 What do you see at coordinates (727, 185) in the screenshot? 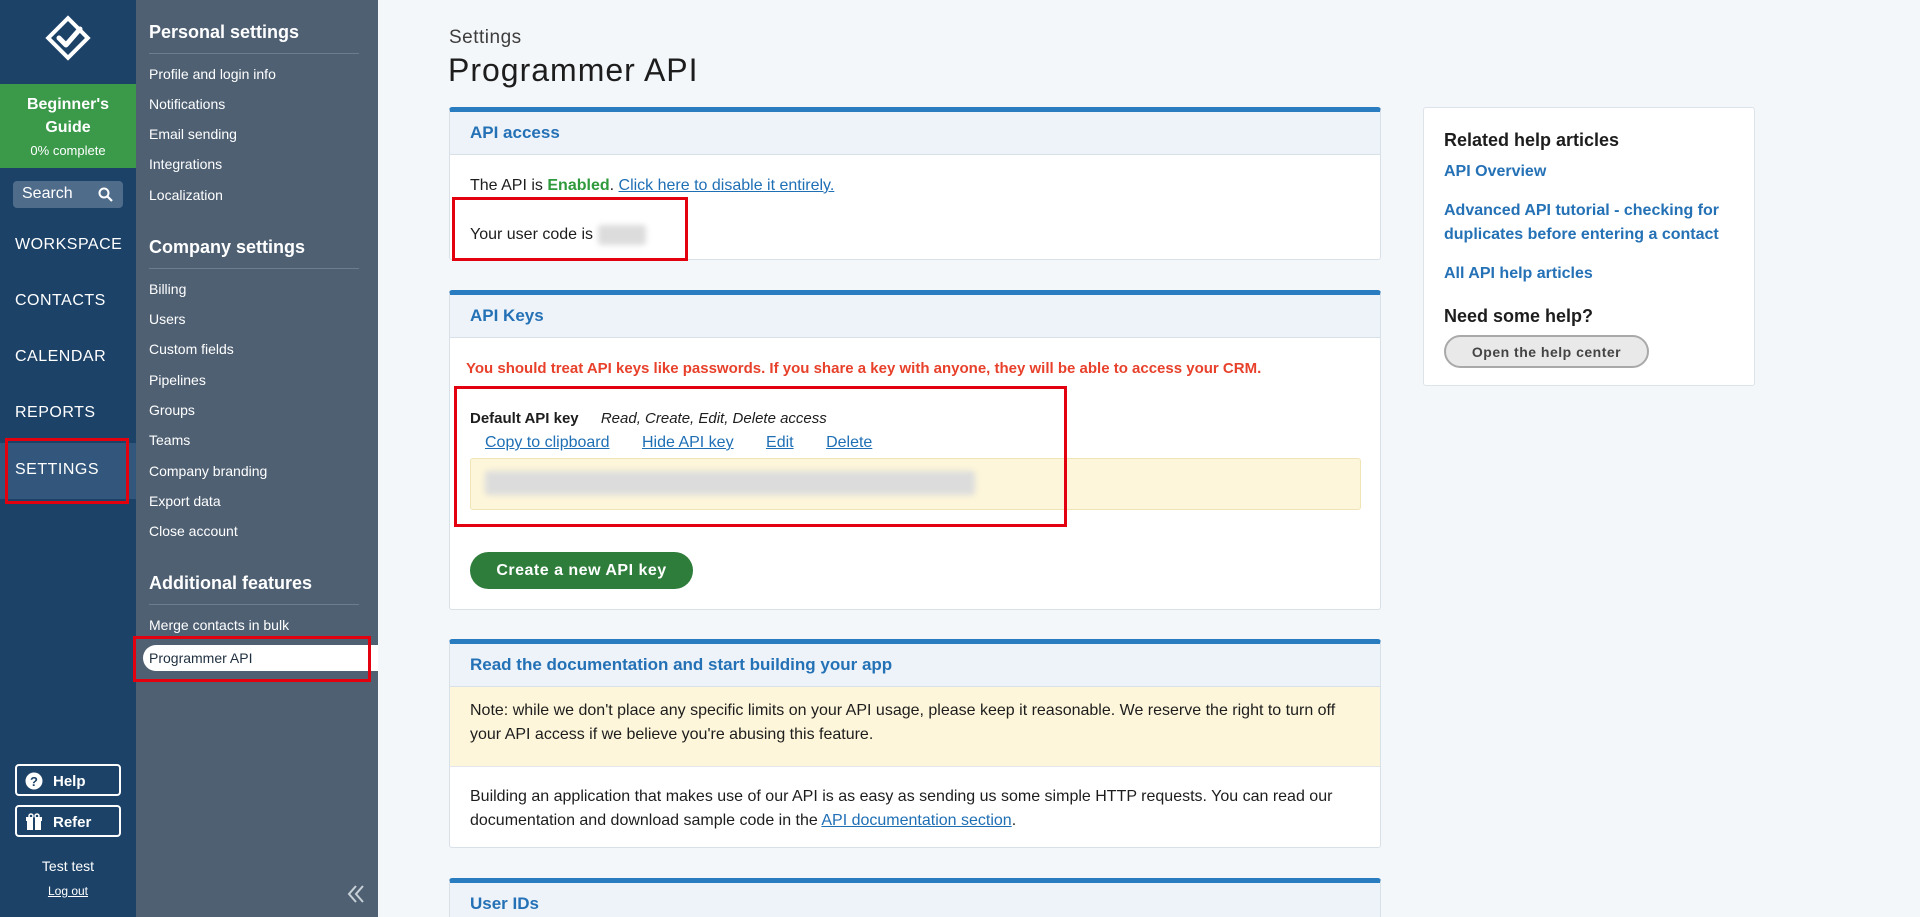
I see `disable-api-link: Click here to disable it entirely.` at bounding box center [727, 185].